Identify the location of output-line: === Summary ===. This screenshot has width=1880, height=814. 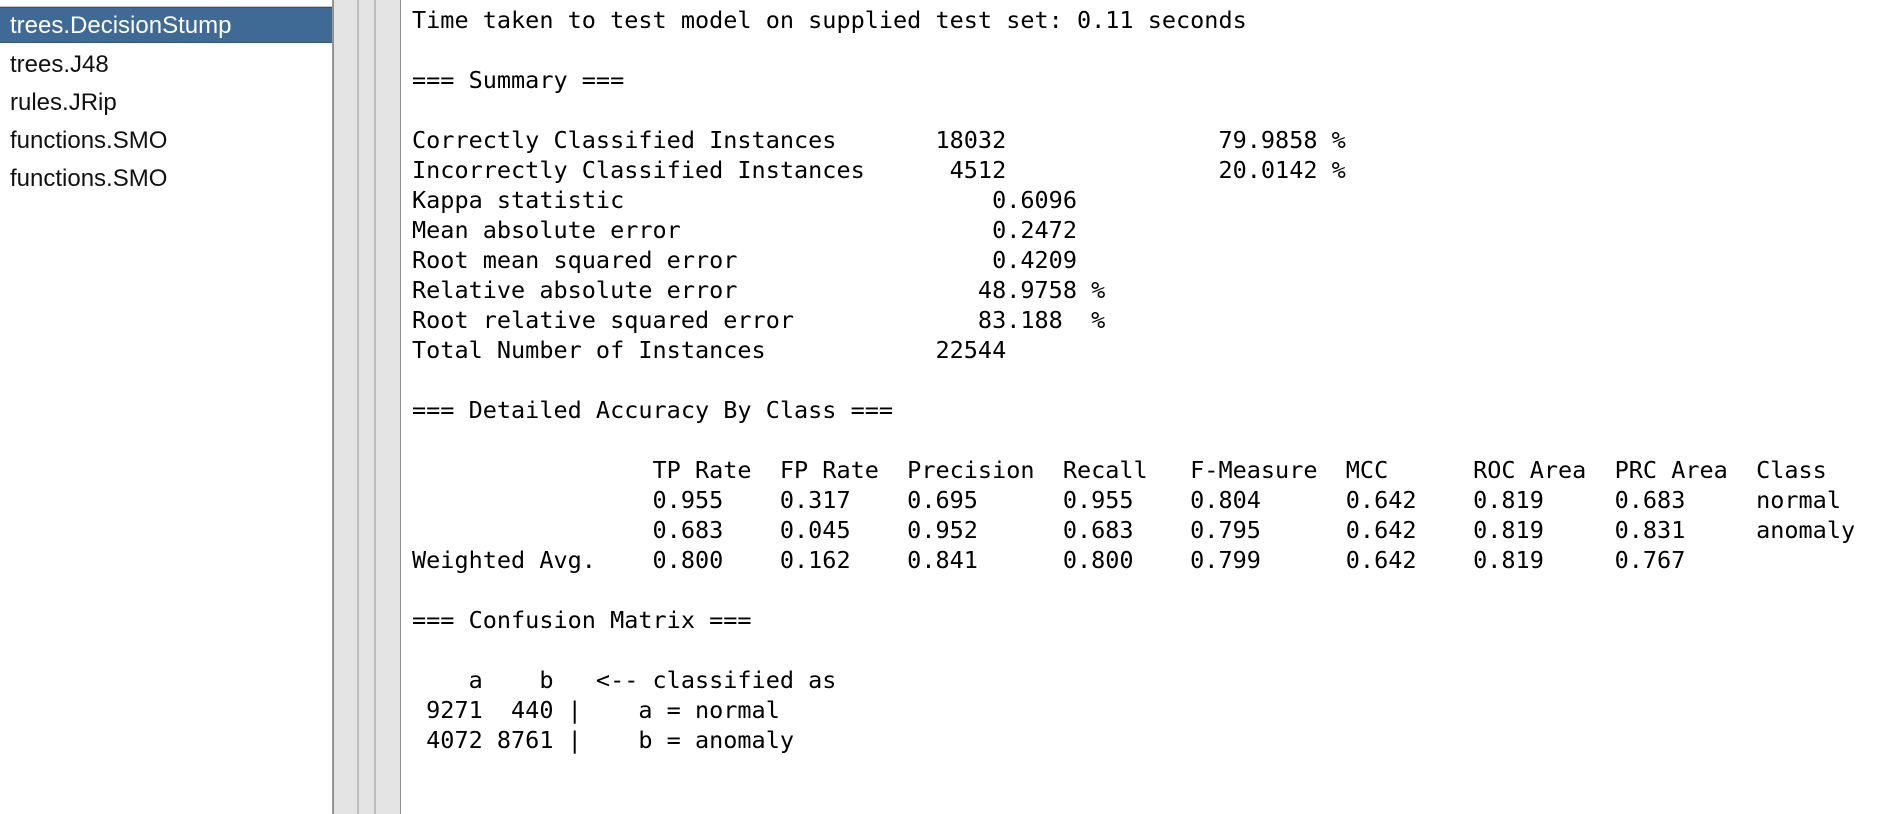
(518, 80).